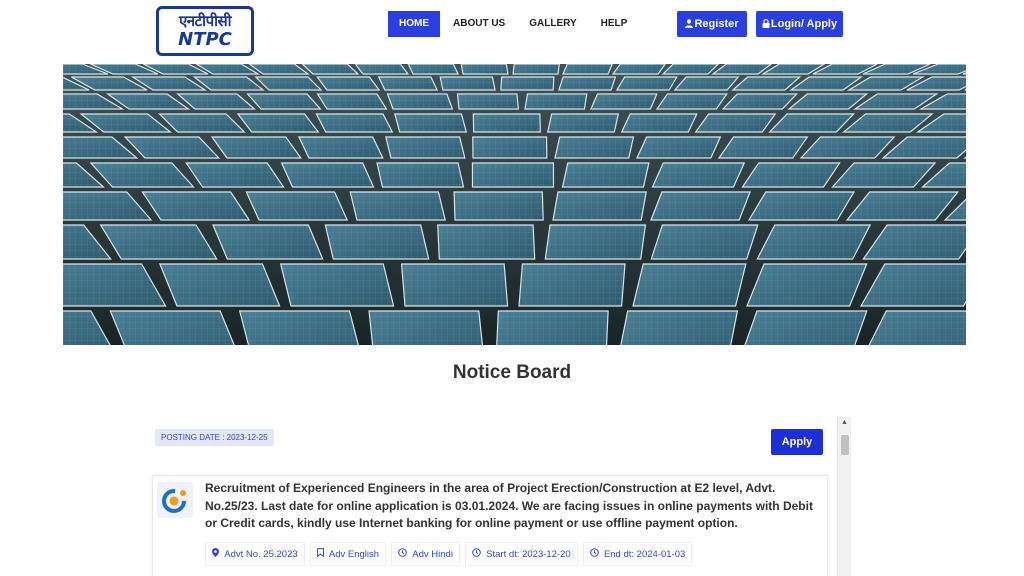 This screenshot has height=576, width=1024. I want to click on nav-help: HELP, so click(614, 24).